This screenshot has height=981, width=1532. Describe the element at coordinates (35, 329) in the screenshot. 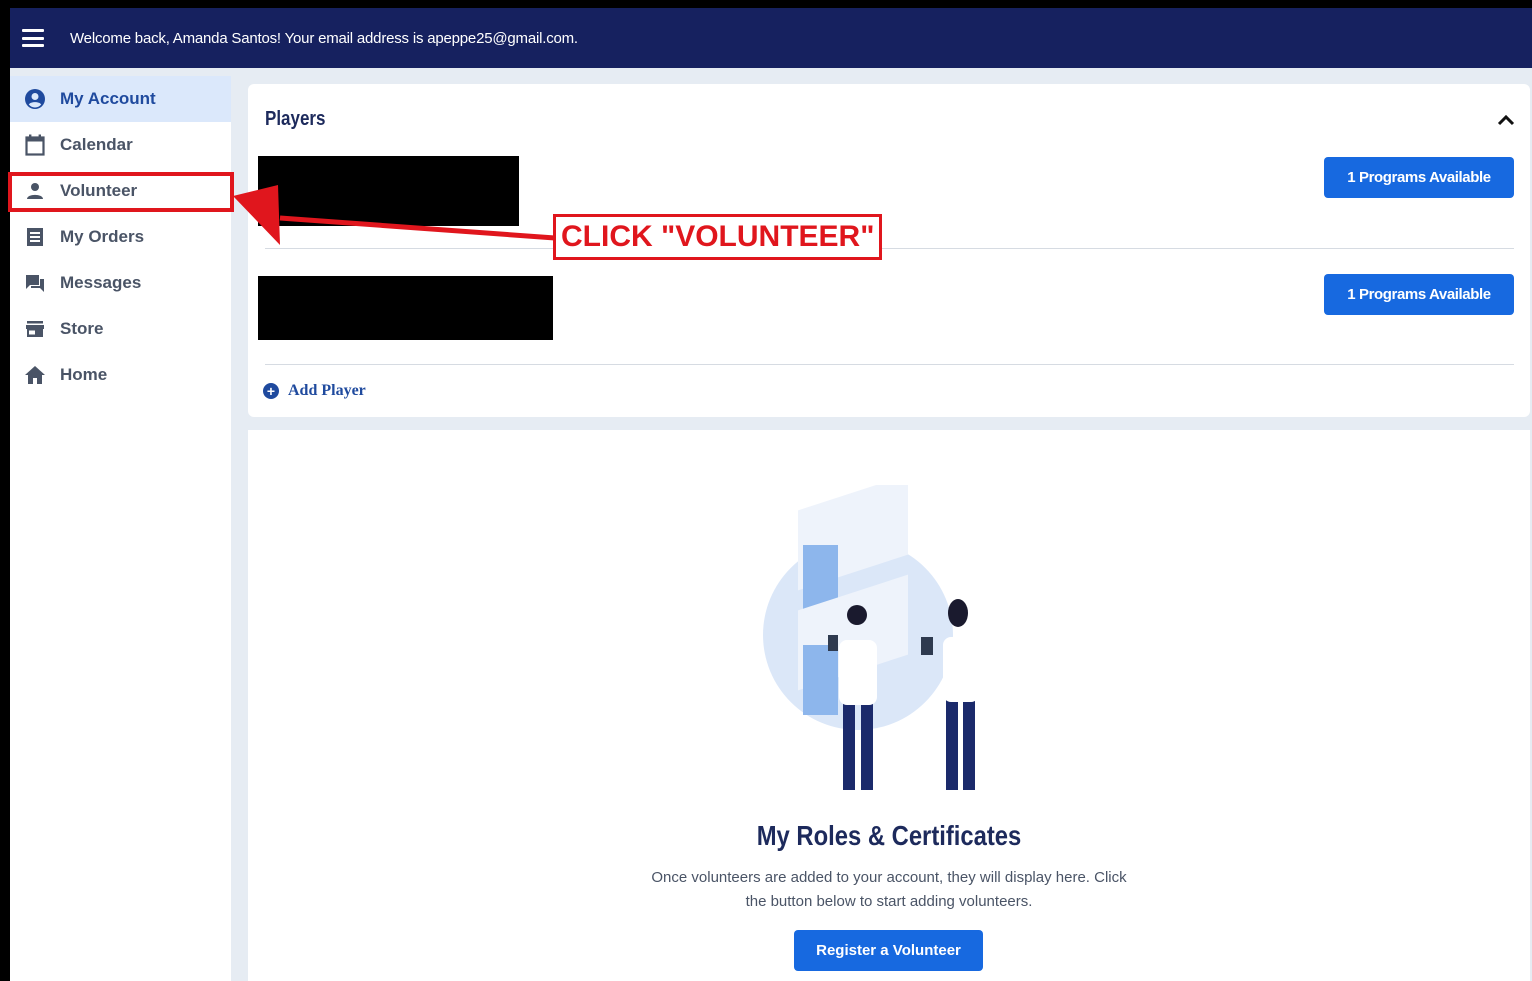

I see `store-icon` at that location.